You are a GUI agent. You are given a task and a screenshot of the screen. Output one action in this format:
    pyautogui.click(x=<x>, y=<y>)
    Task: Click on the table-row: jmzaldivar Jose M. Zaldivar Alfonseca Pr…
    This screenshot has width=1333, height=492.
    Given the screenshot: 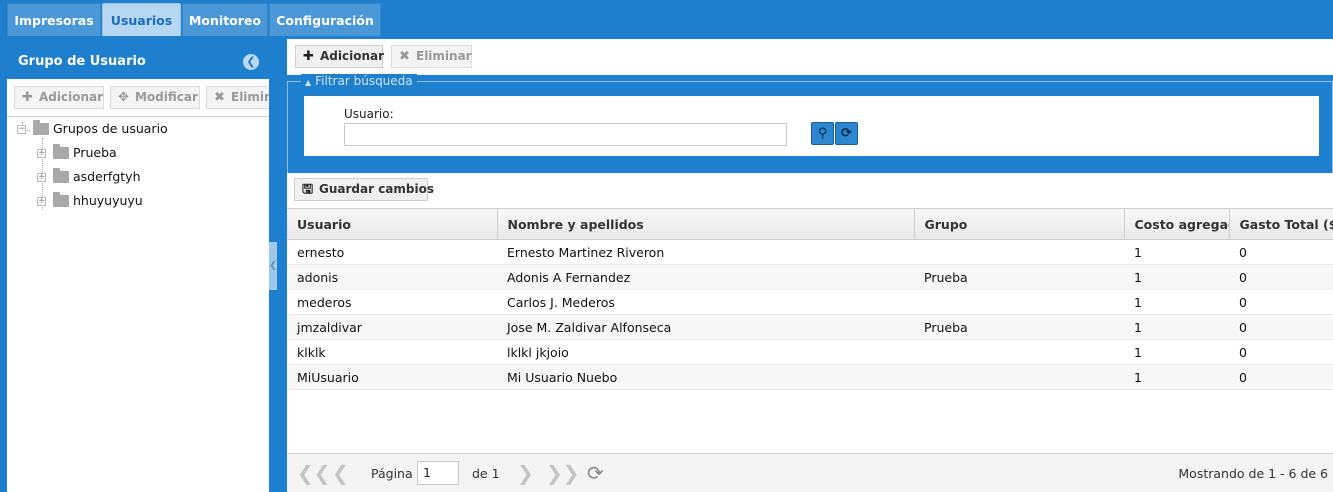 What is the action you would take?
    pyautogui.click(x=810, y=327)
    